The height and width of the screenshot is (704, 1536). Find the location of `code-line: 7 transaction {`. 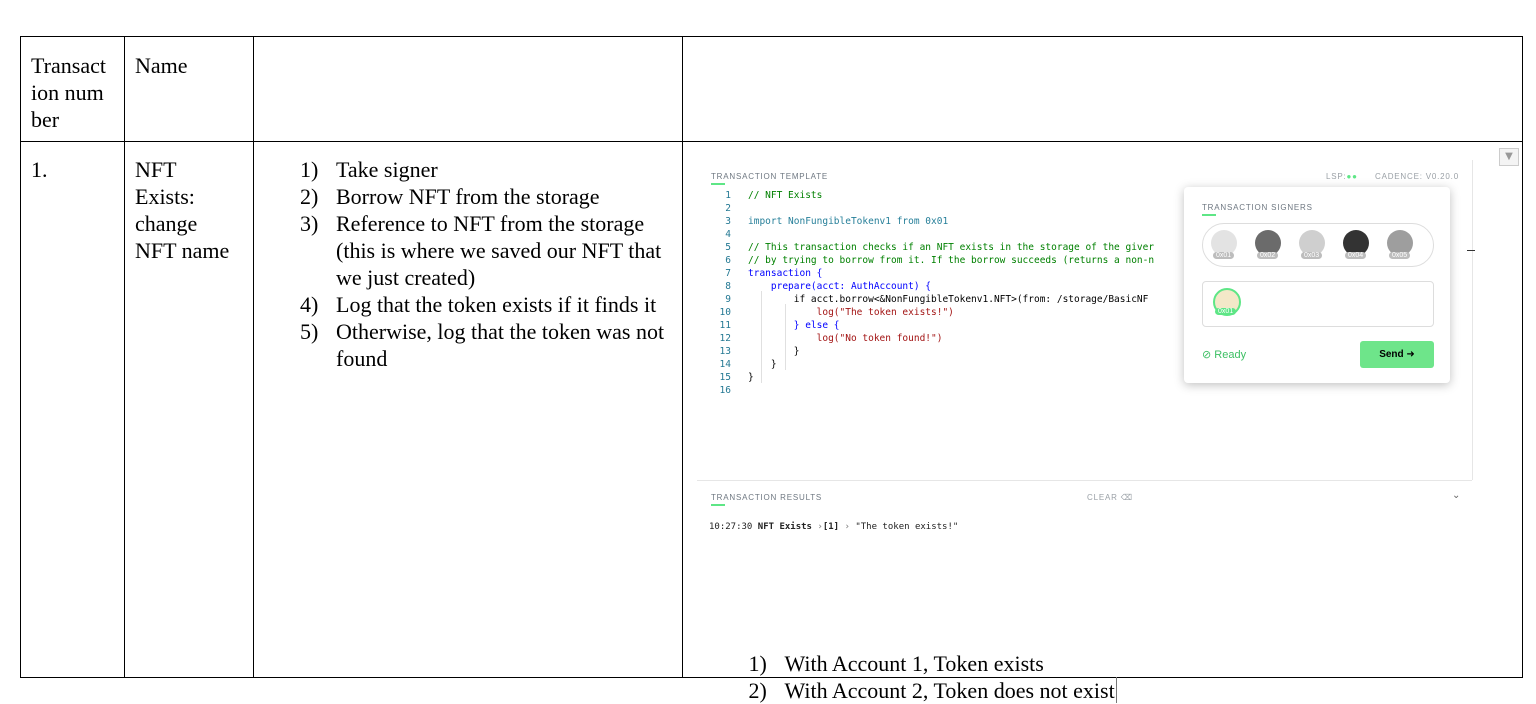

code-line: 7 transaction { is located at coordinates (774, 273).